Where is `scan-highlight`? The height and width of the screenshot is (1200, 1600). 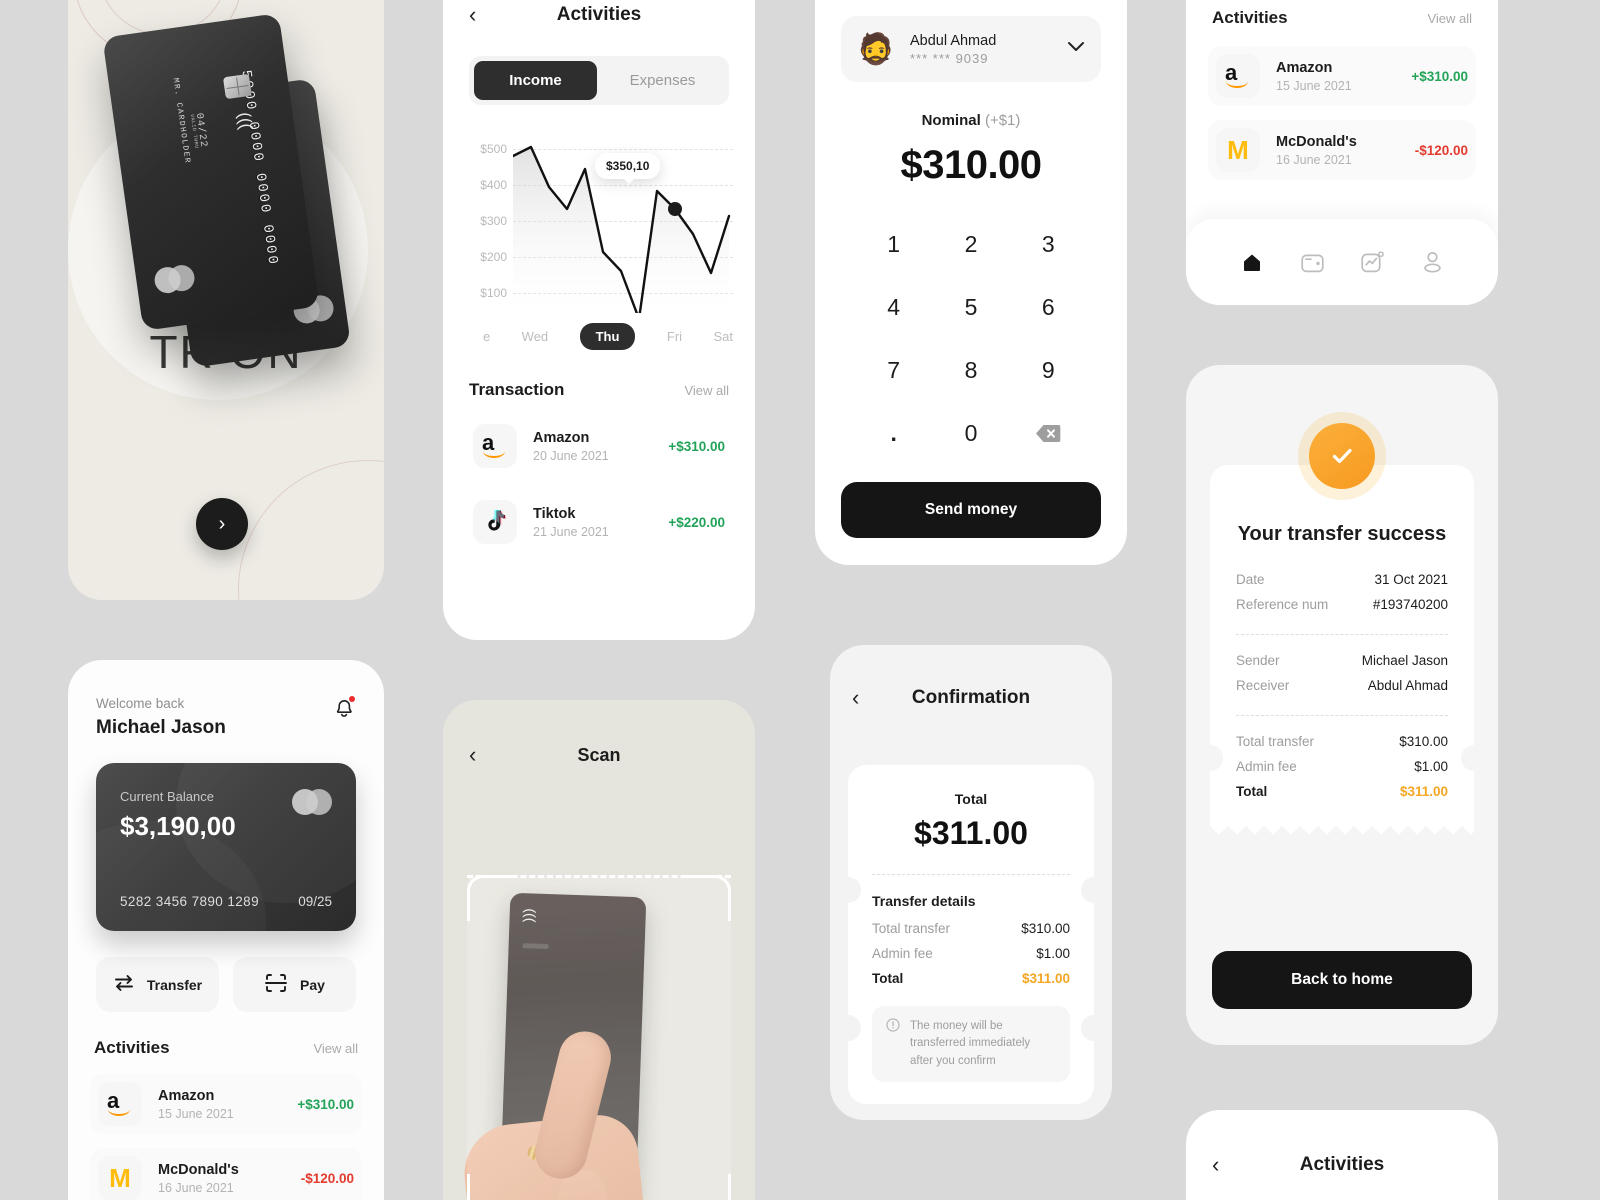 scan-highlight is located at coordinates (599, 1037).